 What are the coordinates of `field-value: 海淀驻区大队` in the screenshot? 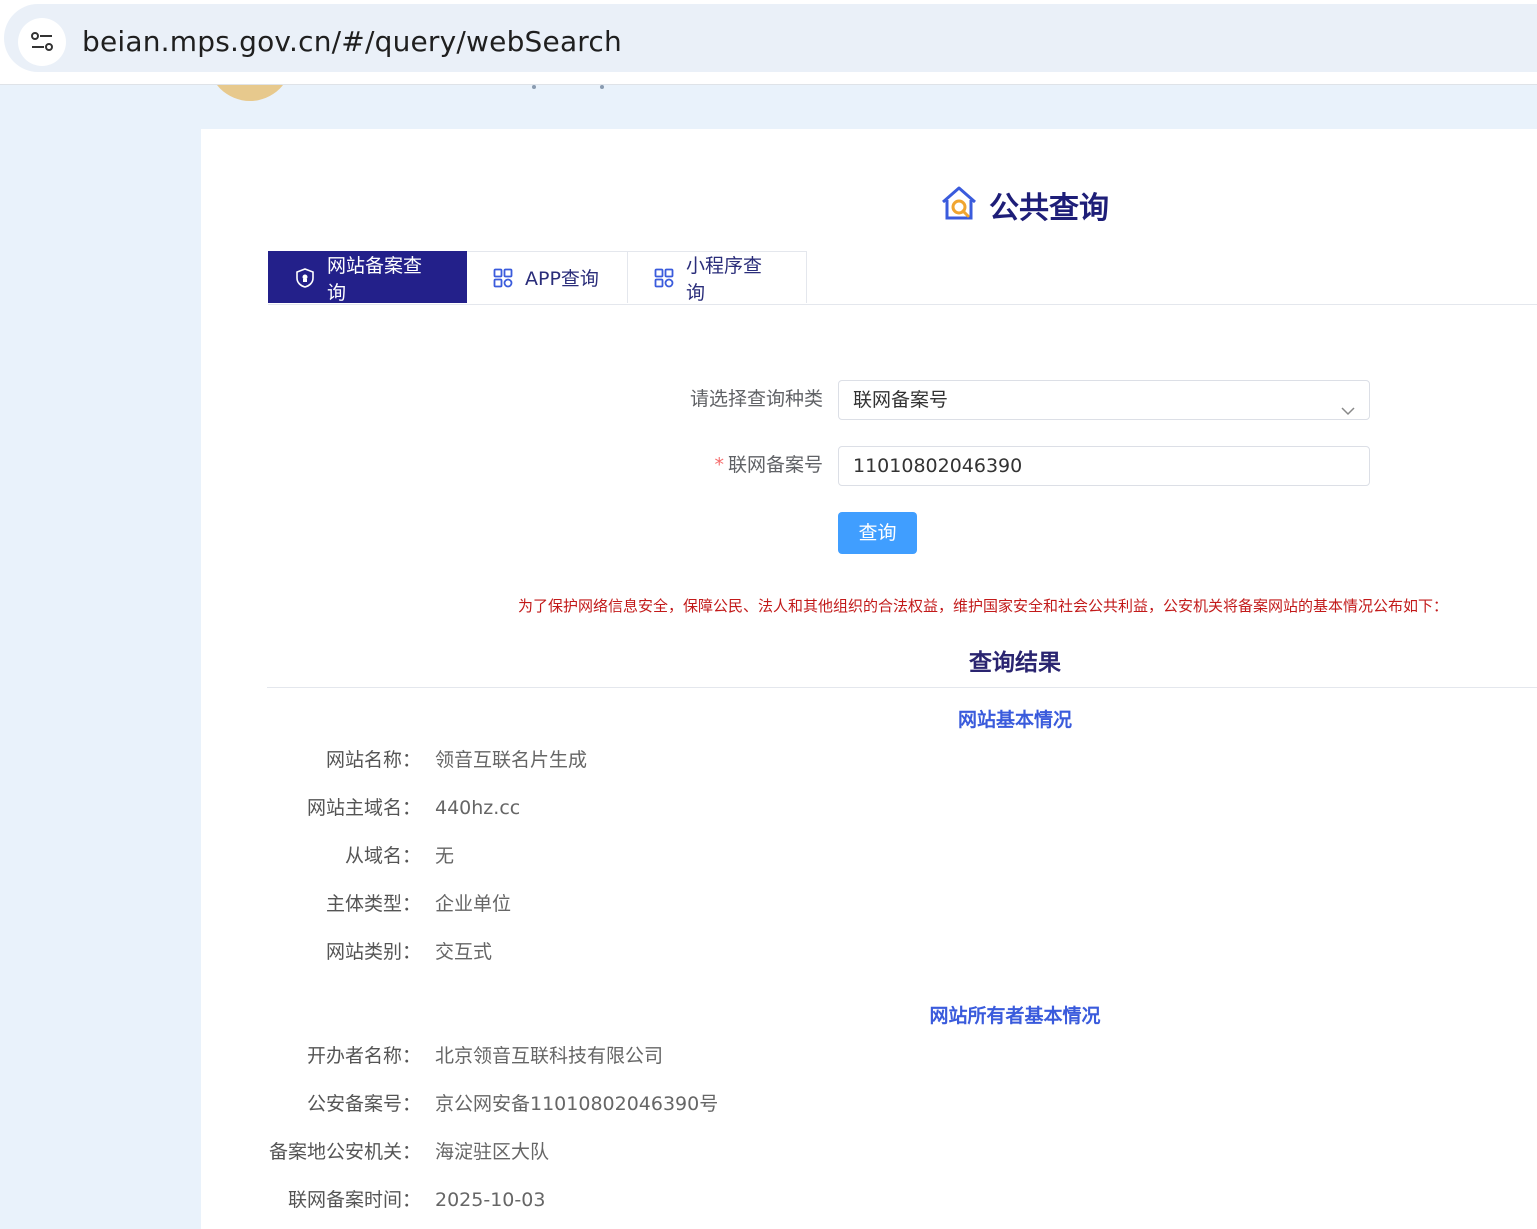 It's located at (492, 1152).